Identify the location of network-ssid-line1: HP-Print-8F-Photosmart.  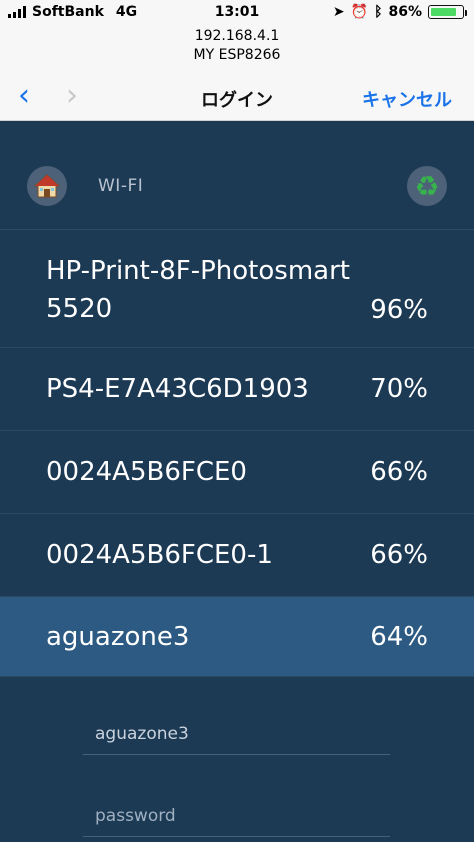
(198, 271).